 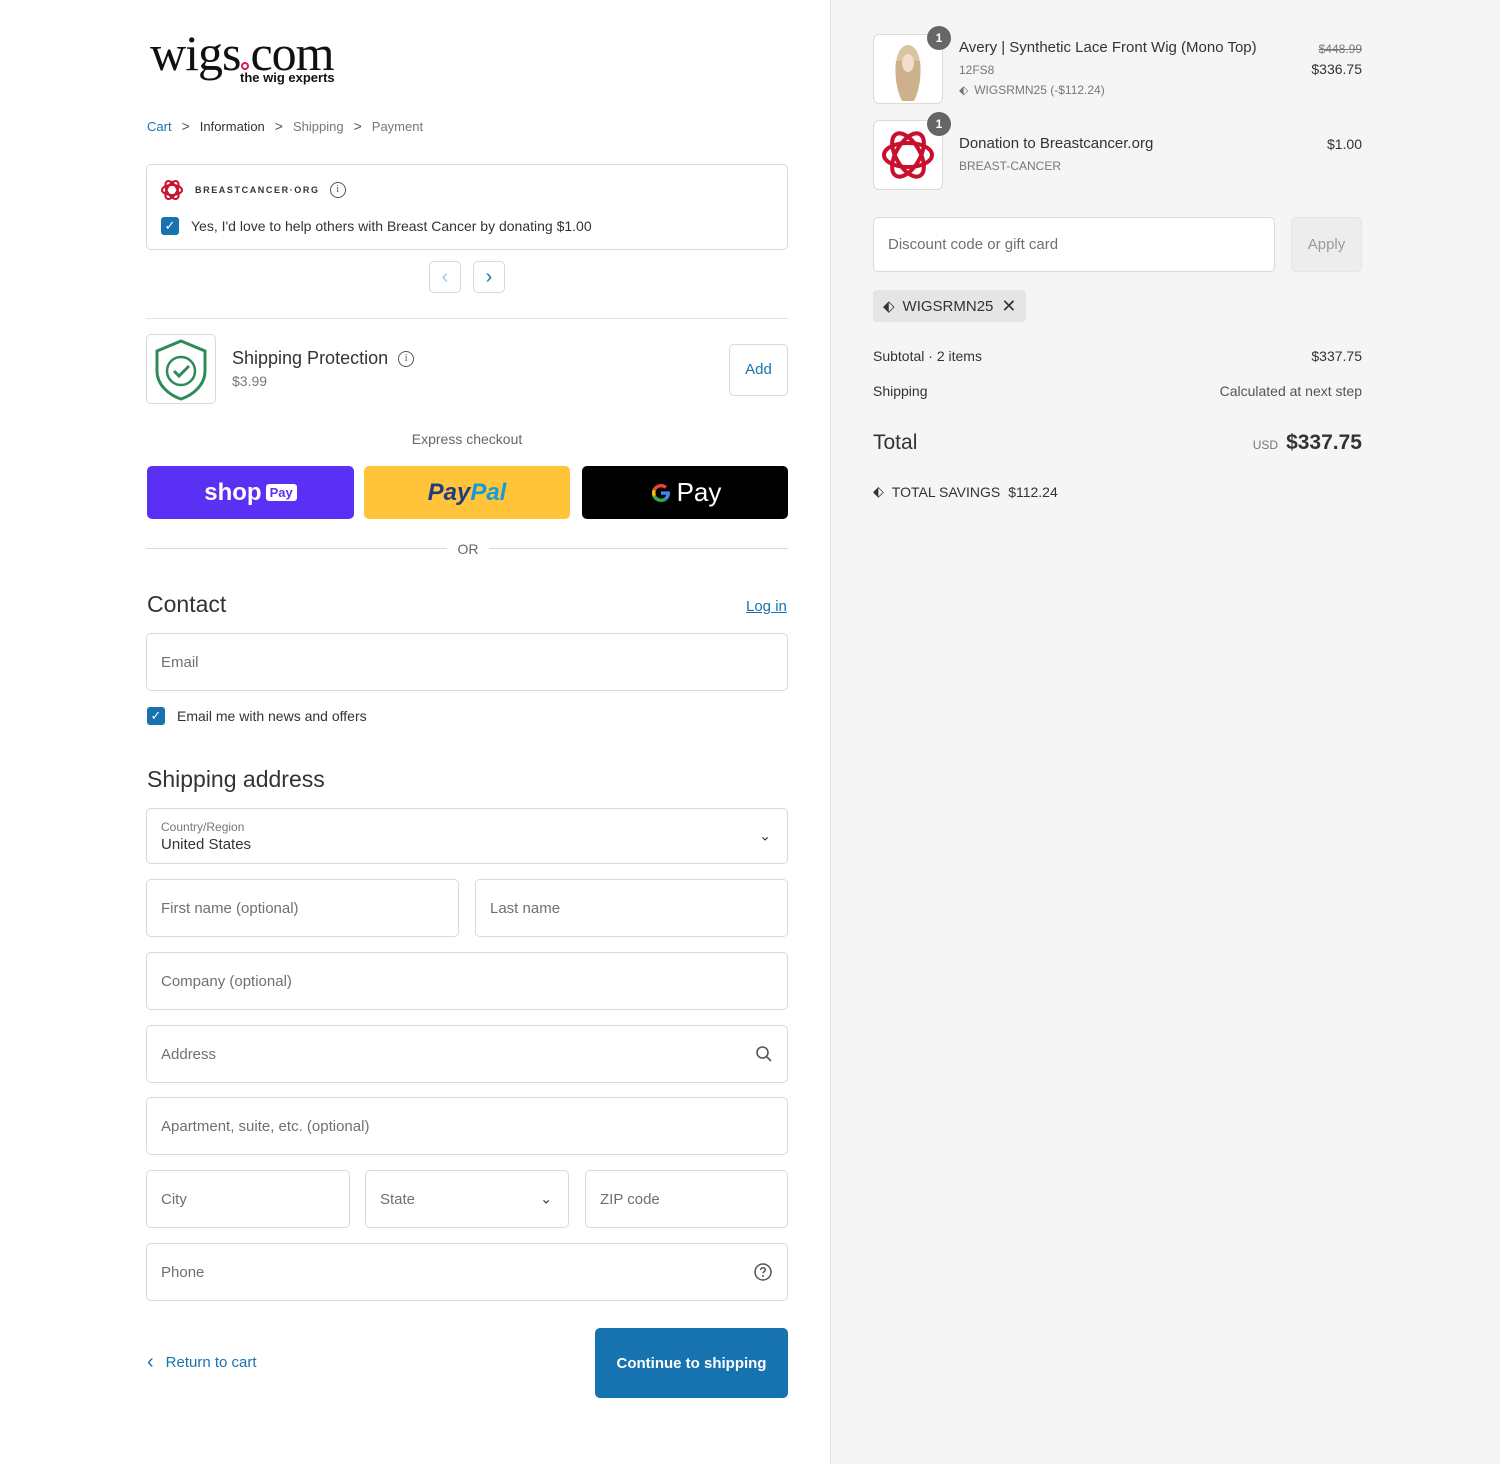 I want to click on log-in-link: Log in, so click(x=766, y=606).